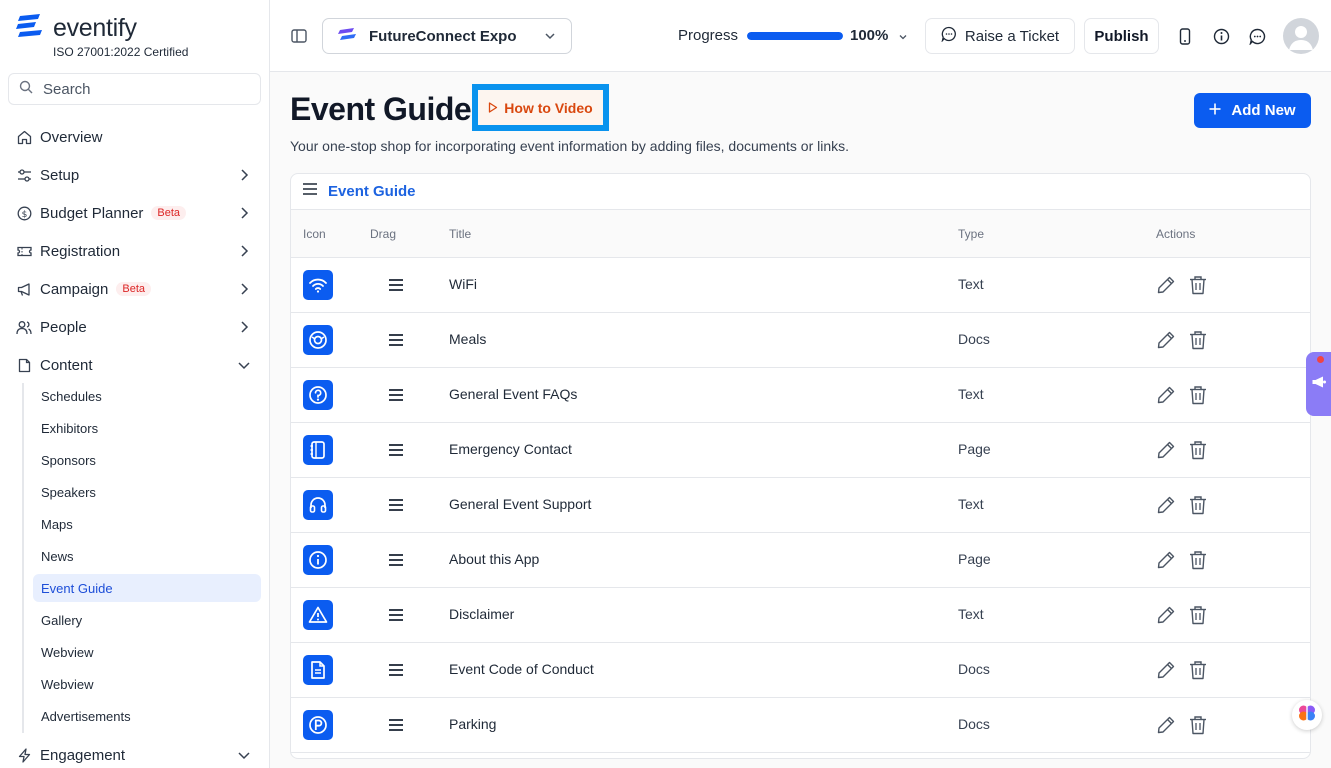  I want to click on publish-button: Publish, so click(1121, 36).